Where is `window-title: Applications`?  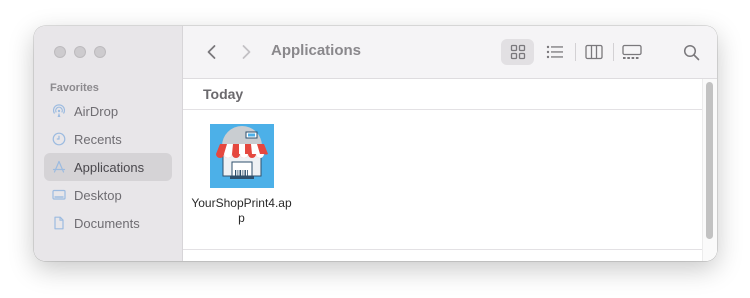 window-title: Applications is located at coordinates (316, 50).